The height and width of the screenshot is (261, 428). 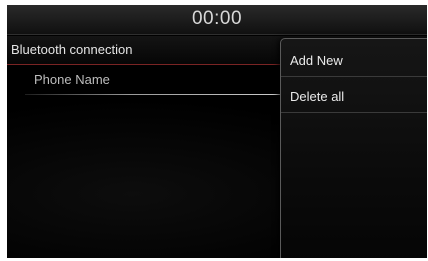 I want to click on delete-all-menu-item: Delete all, so click(x=354, y=95).